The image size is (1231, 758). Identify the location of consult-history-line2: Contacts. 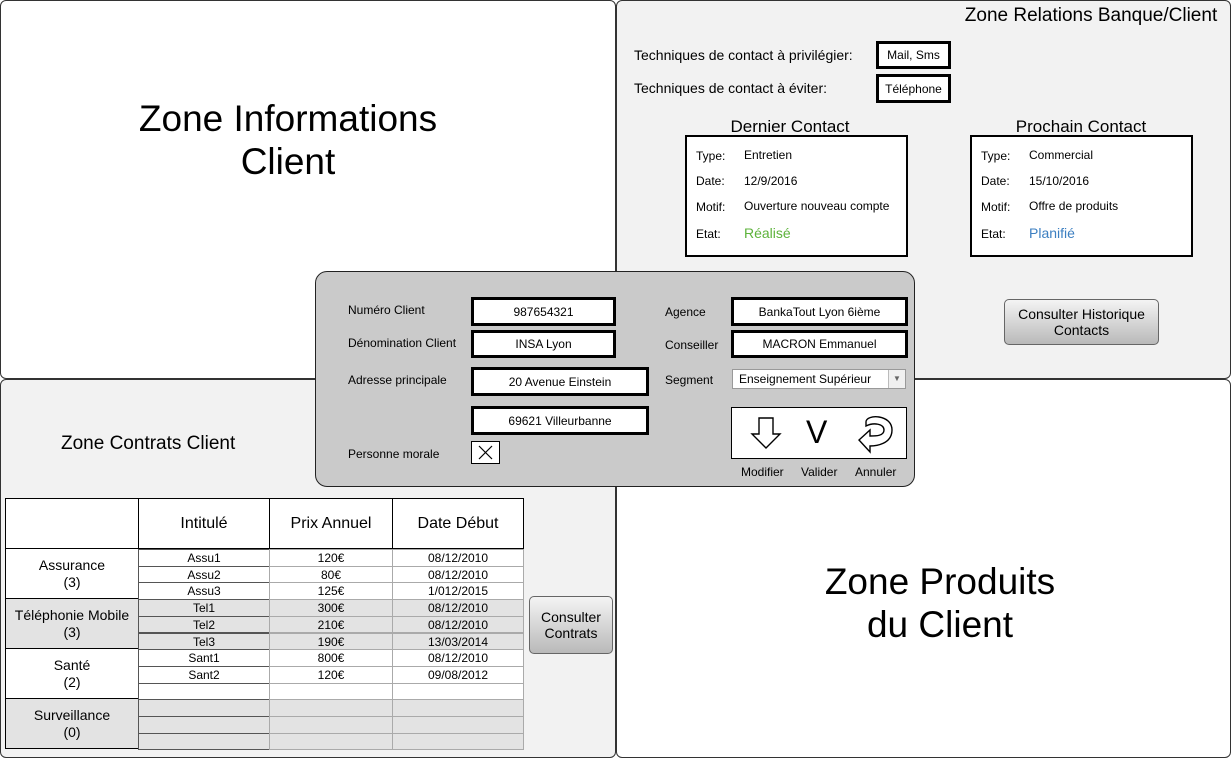
(1081, 330).